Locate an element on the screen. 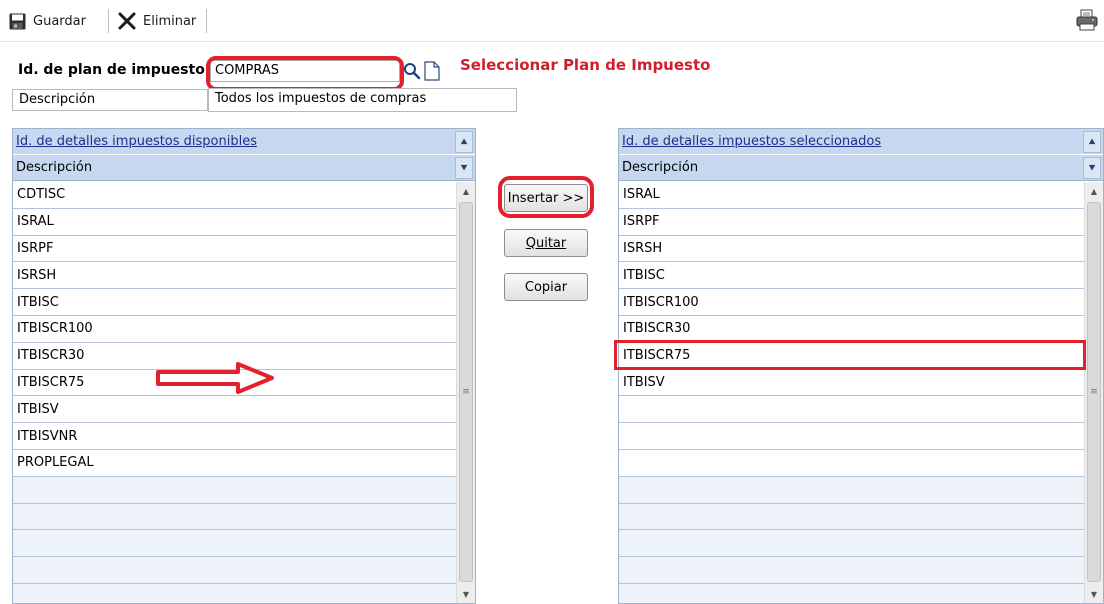 The width and height of the screenshot is (1104, 604). selected-column-header: Descripción is located at coordinates (861, 168).